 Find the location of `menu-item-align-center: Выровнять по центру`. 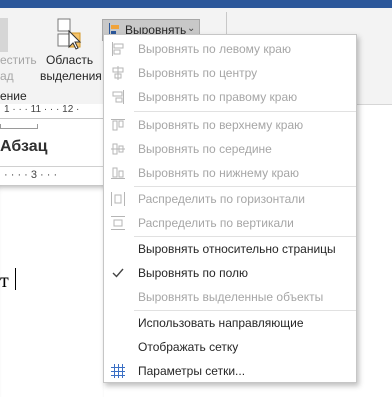

menu-item-align-center: Выровнять по центру is located at coordinates (230, 73).